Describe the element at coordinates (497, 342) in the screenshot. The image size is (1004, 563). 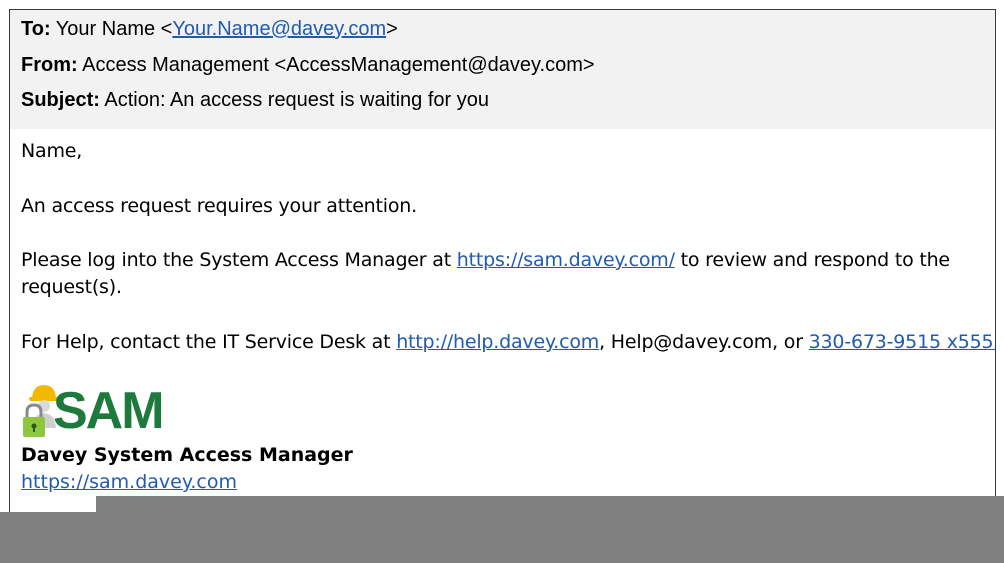
I see `help-link: http://help.davey.com` at that location.